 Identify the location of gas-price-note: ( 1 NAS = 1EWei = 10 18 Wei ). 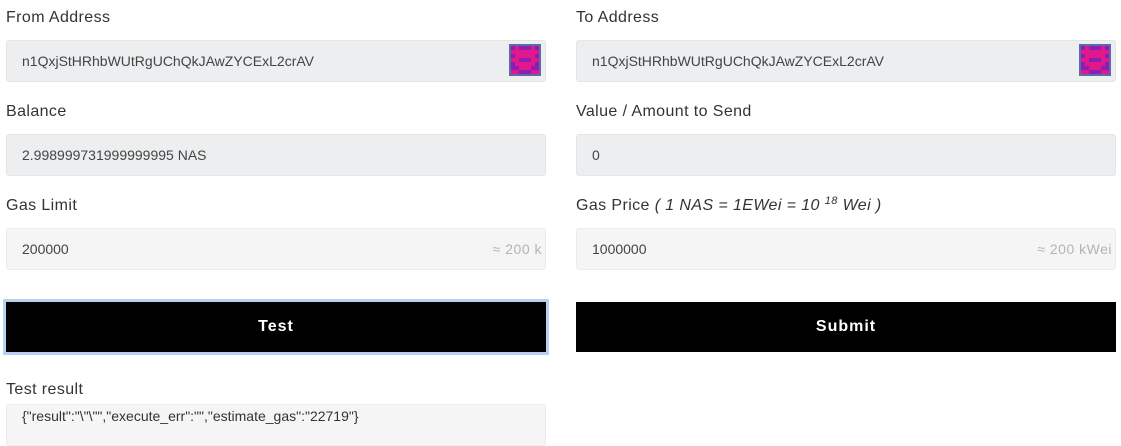
(768, 205).